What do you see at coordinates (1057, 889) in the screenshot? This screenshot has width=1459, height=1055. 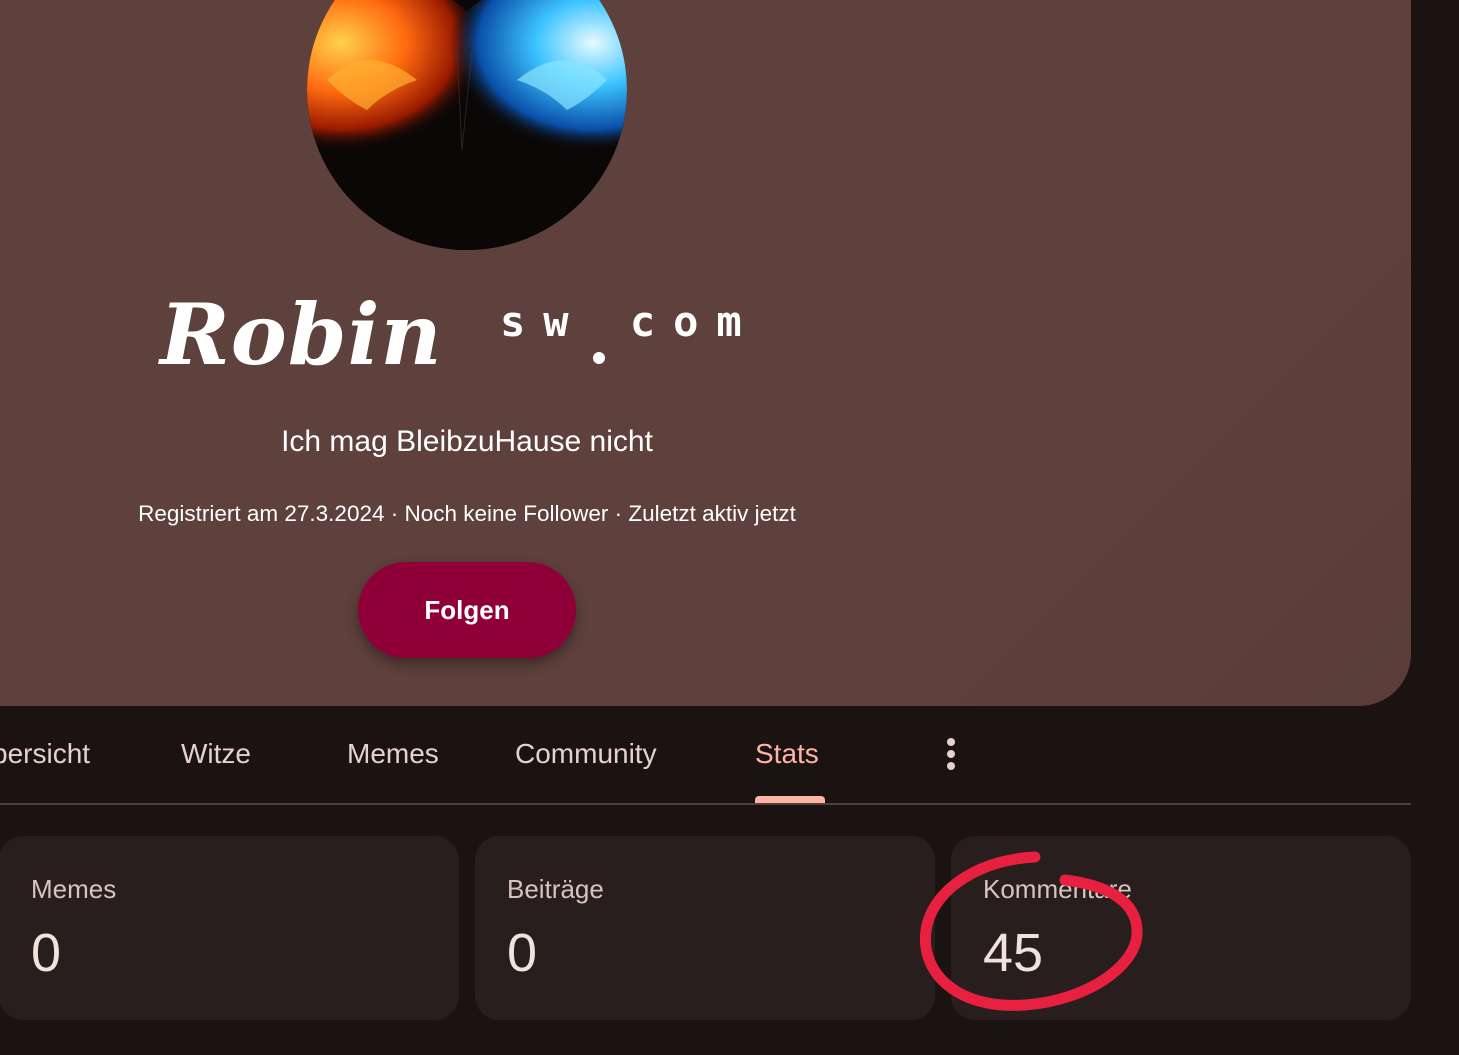 I see `stat-label: Kommentare` at bounding box center [1057, 889].